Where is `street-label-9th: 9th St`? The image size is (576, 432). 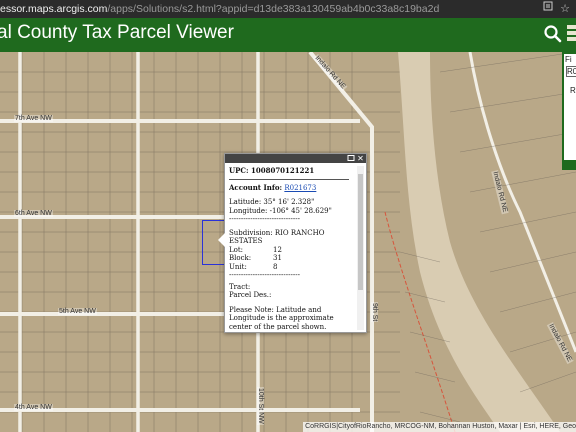
street-label-9th: 9th St is located at coordinates (374, 312).